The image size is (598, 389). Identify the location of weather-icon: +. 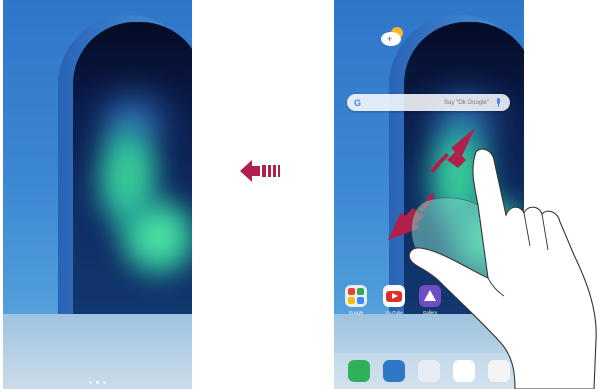
(393, 36).